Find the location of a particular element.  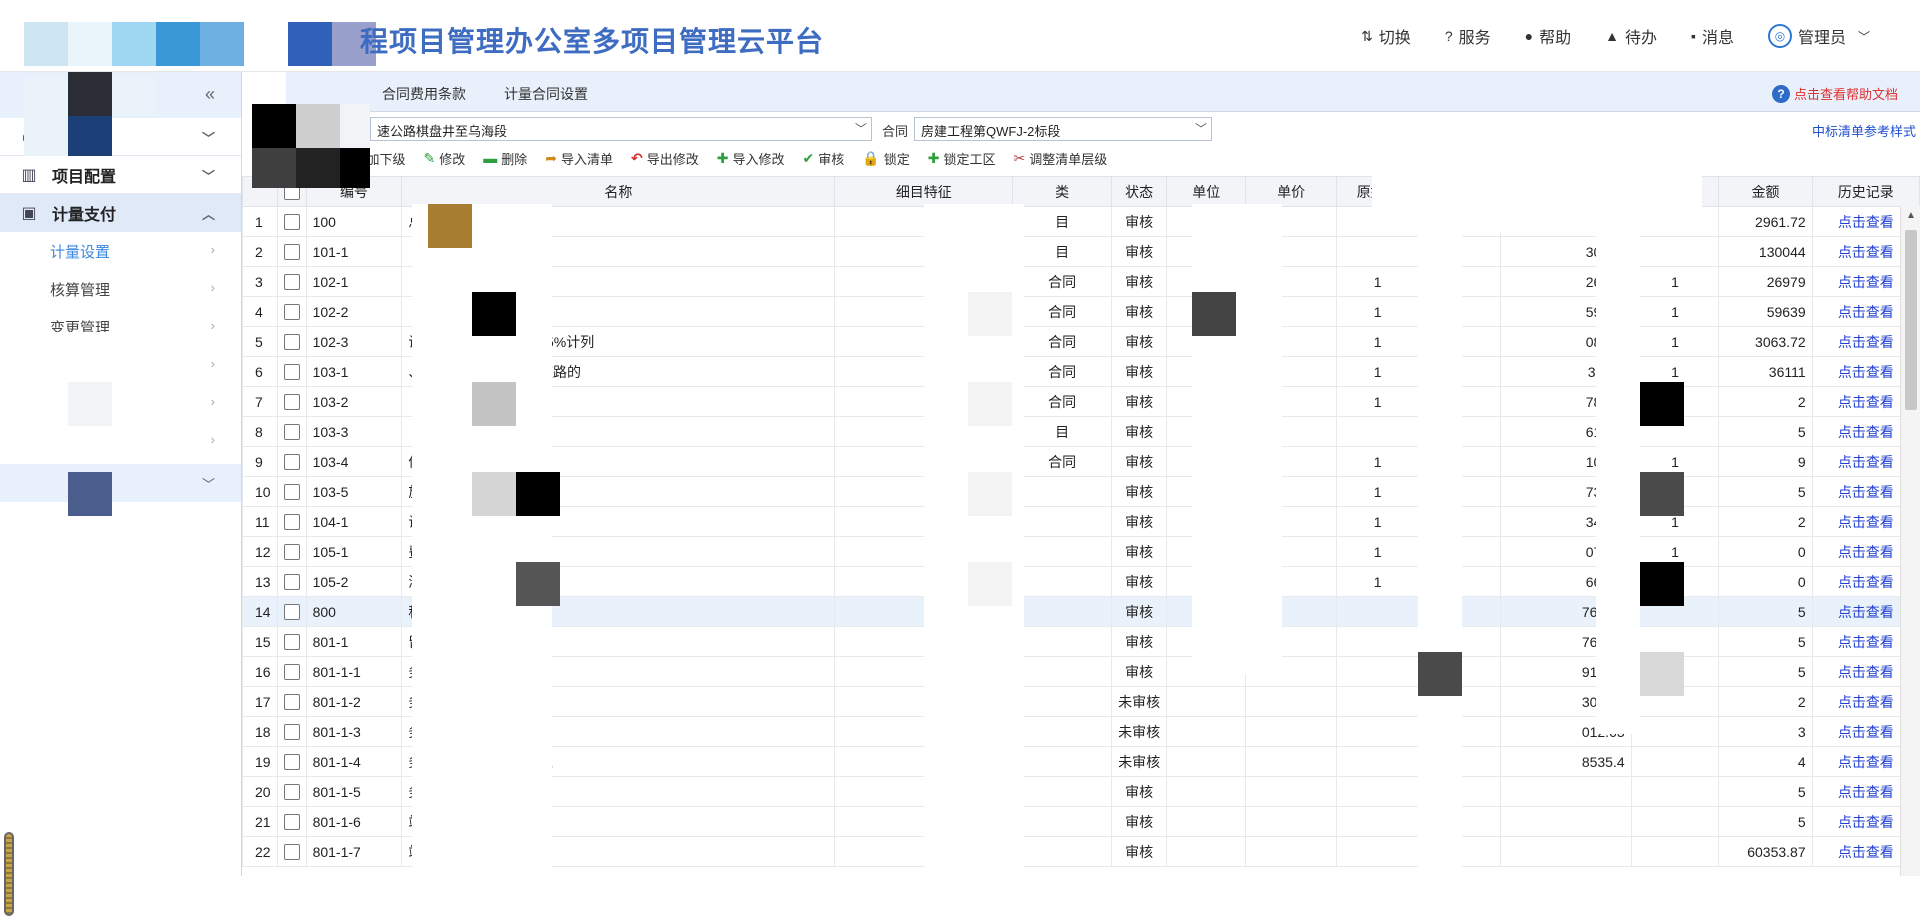

project-select: 速公路棋盘井至乌海段 ﹀ is located at coordinates (621, 129).